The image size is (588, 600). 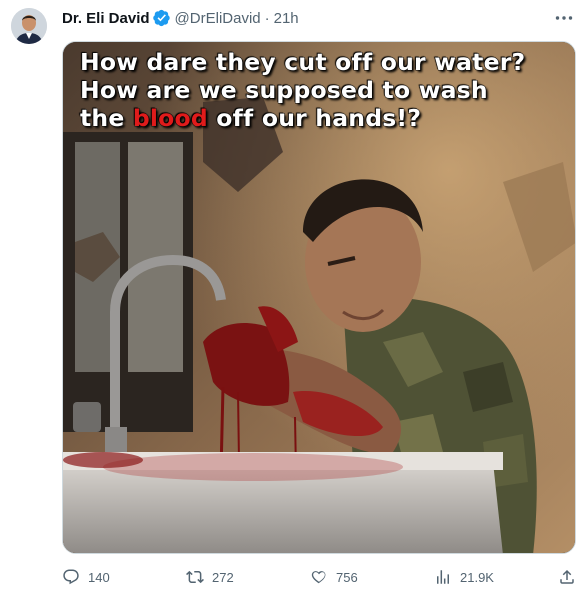 I want to click on share-icon, so click(x=567, y=576).